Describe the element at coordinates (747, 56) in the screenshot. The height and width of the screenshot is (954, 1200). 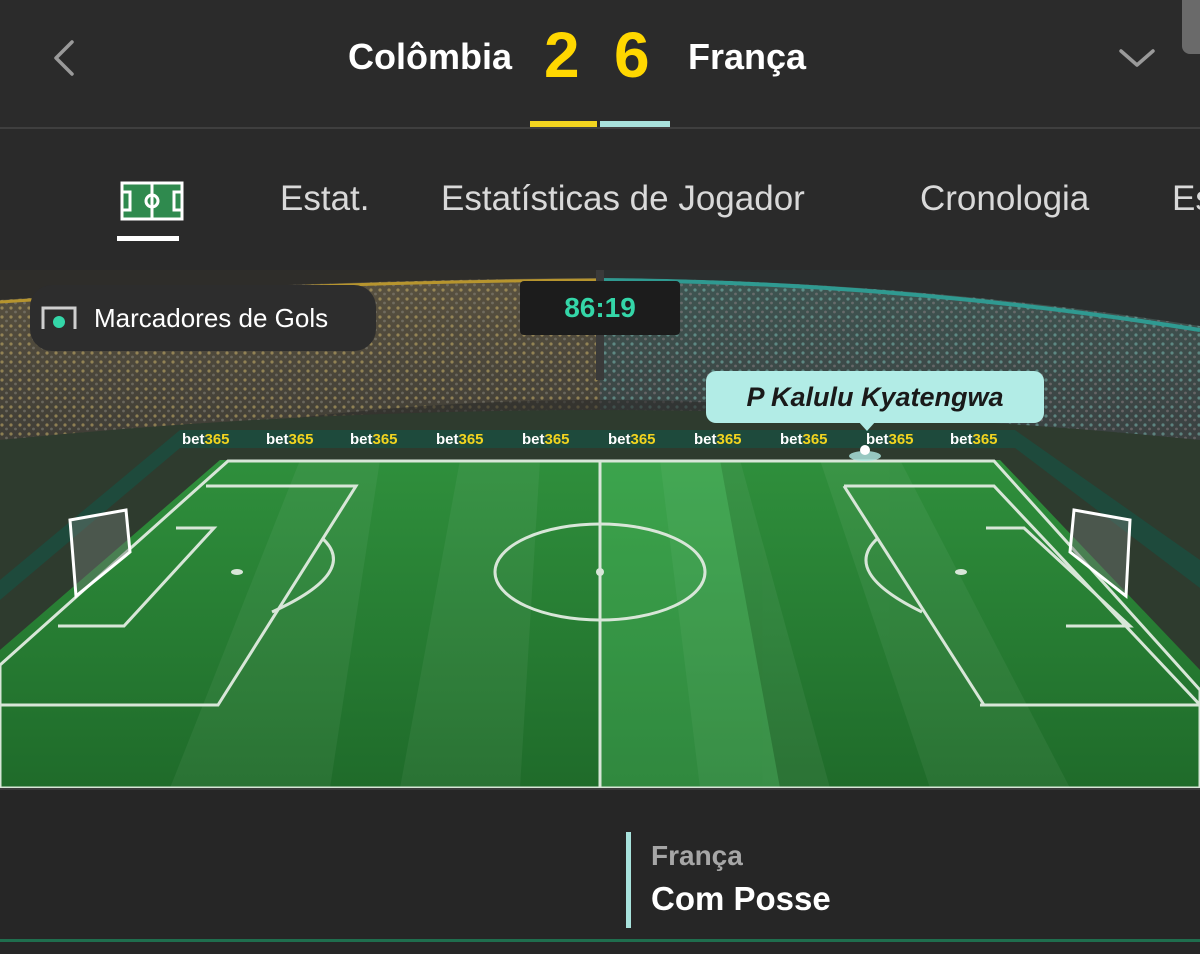
I see `away-team-name: França` at that location.